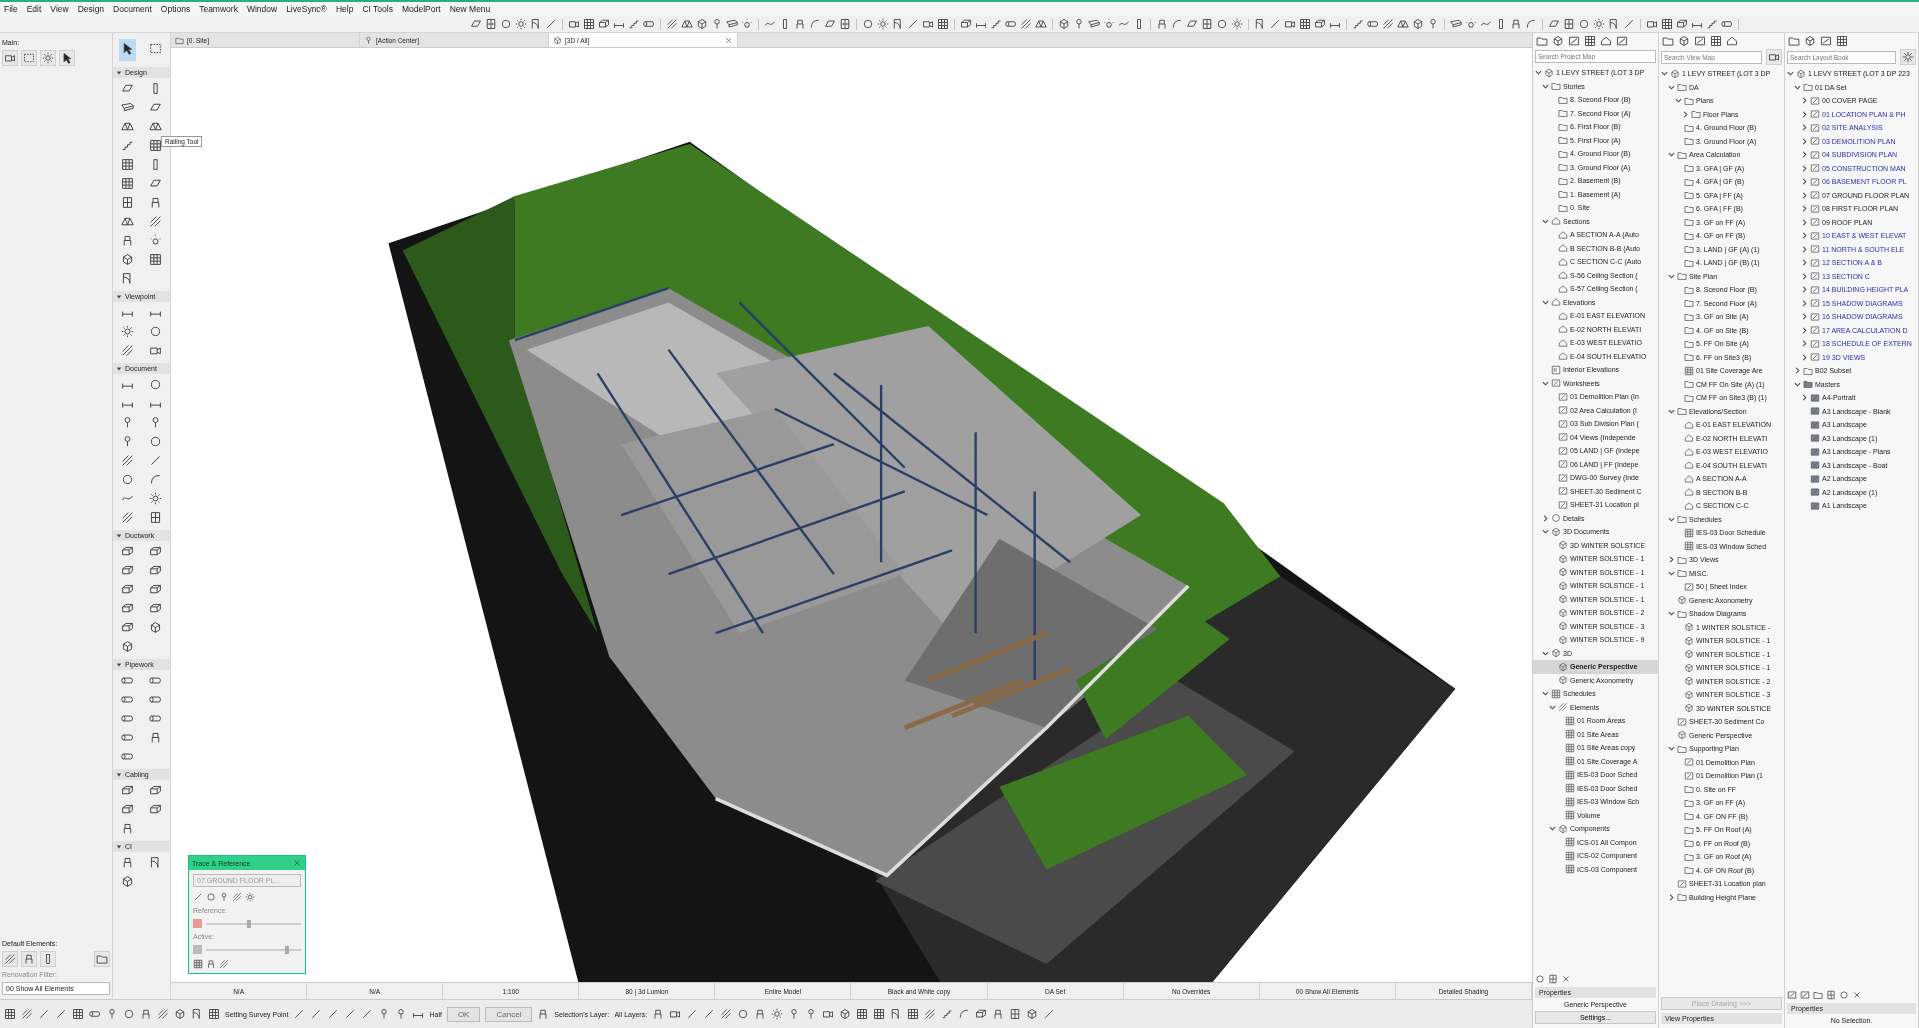  I want to click on menu-item: Teamwork, so click(218, 9).